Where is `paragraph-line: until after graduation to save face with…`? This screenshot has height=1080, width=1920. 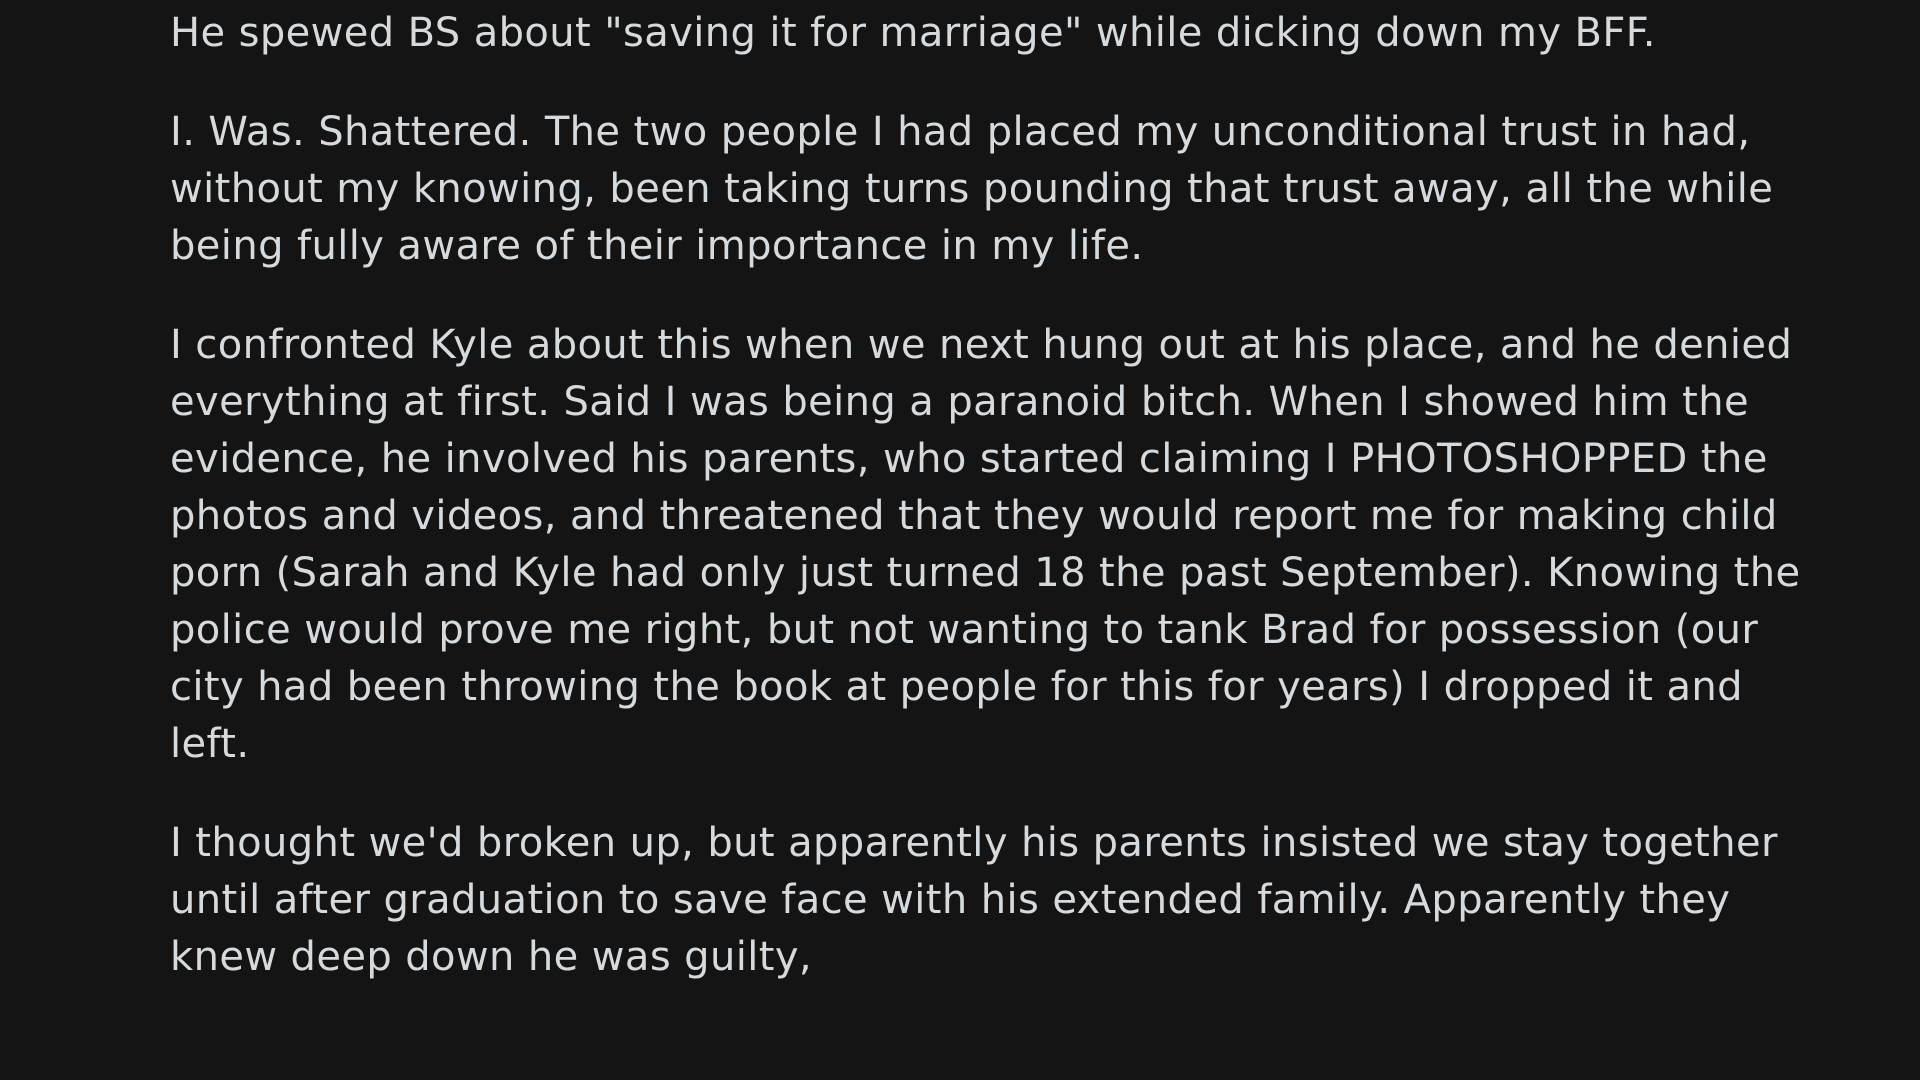
paragraph-line: until after graduation to save face with… is located at coordinates (950, 900).